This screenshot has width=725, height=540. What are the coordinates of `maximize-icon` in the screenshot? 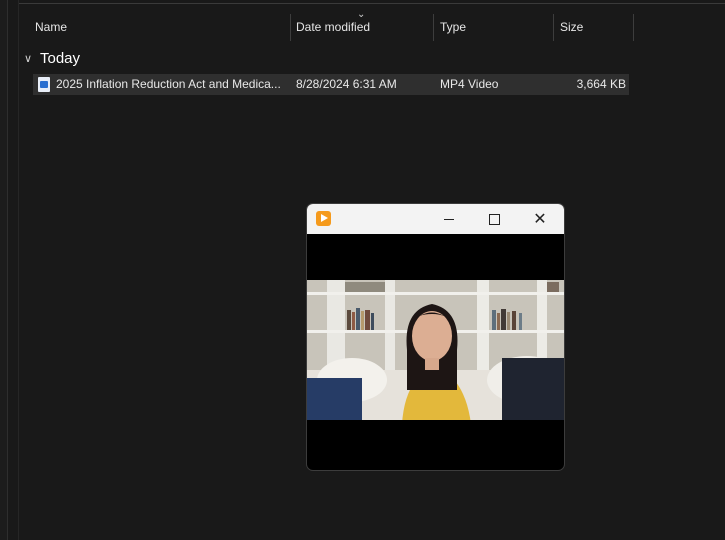 It's located at (494, 219).